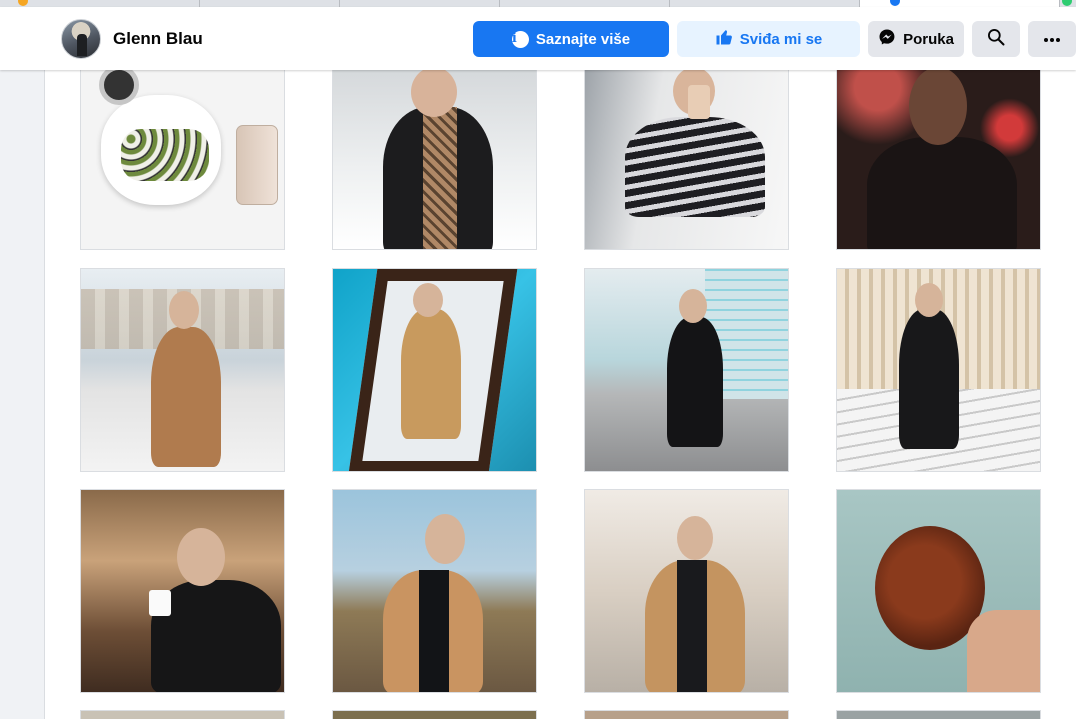 The width and height of the screenshot is (1076, 719). What do you see at coordinates (938, 148) in the screenshot?
I see `photo-night-glasses` at bounding box center [938, 148].